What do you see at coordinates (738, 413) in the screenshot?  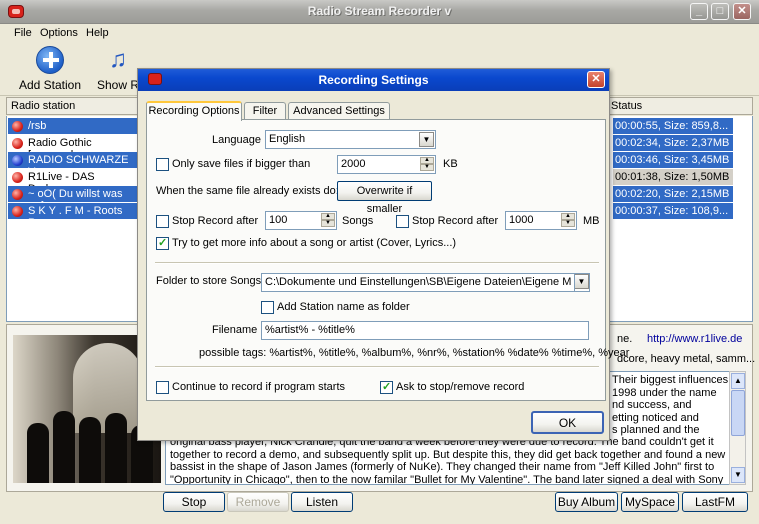 I see `scroll-thumb` at bounding box center [738, 413].